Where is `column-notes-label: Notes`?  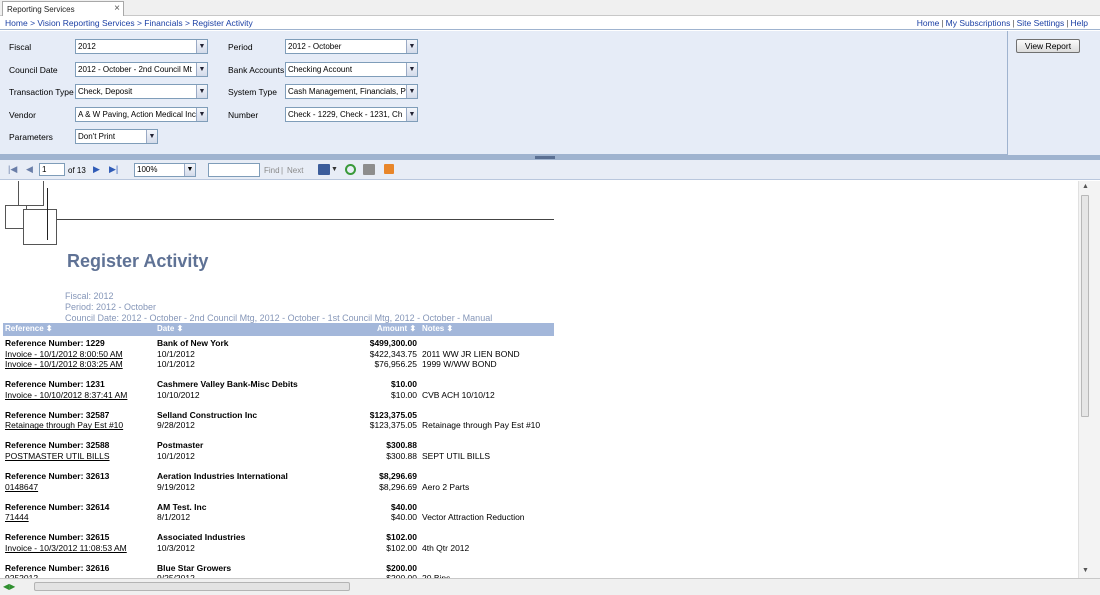 column-notes-label: Notes is located at coordinates (433, 328).